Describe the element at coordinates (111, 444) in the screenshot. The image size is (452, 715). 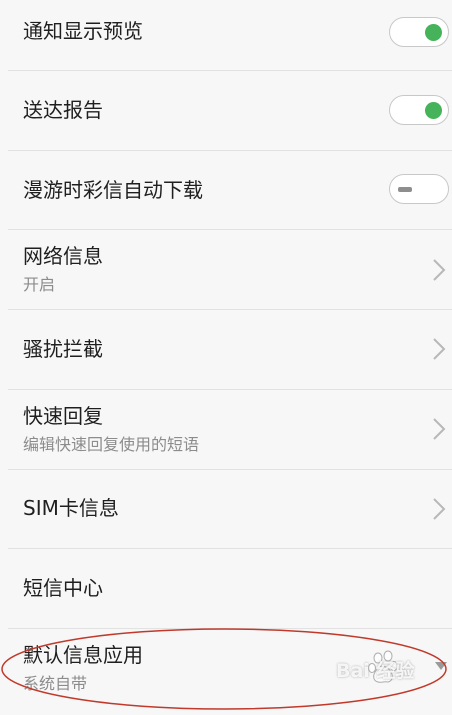
I see `quick-reply-description: 编辑快速回复使用的短语` at that location.